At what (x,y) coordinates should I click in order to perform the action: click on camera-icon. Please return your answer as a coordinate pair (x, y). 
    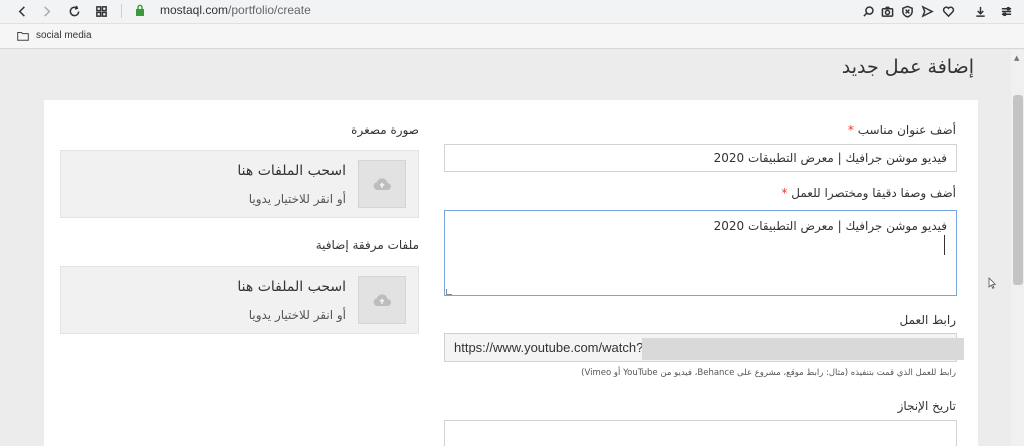
    Looking at the image, I should click on (887, 11).